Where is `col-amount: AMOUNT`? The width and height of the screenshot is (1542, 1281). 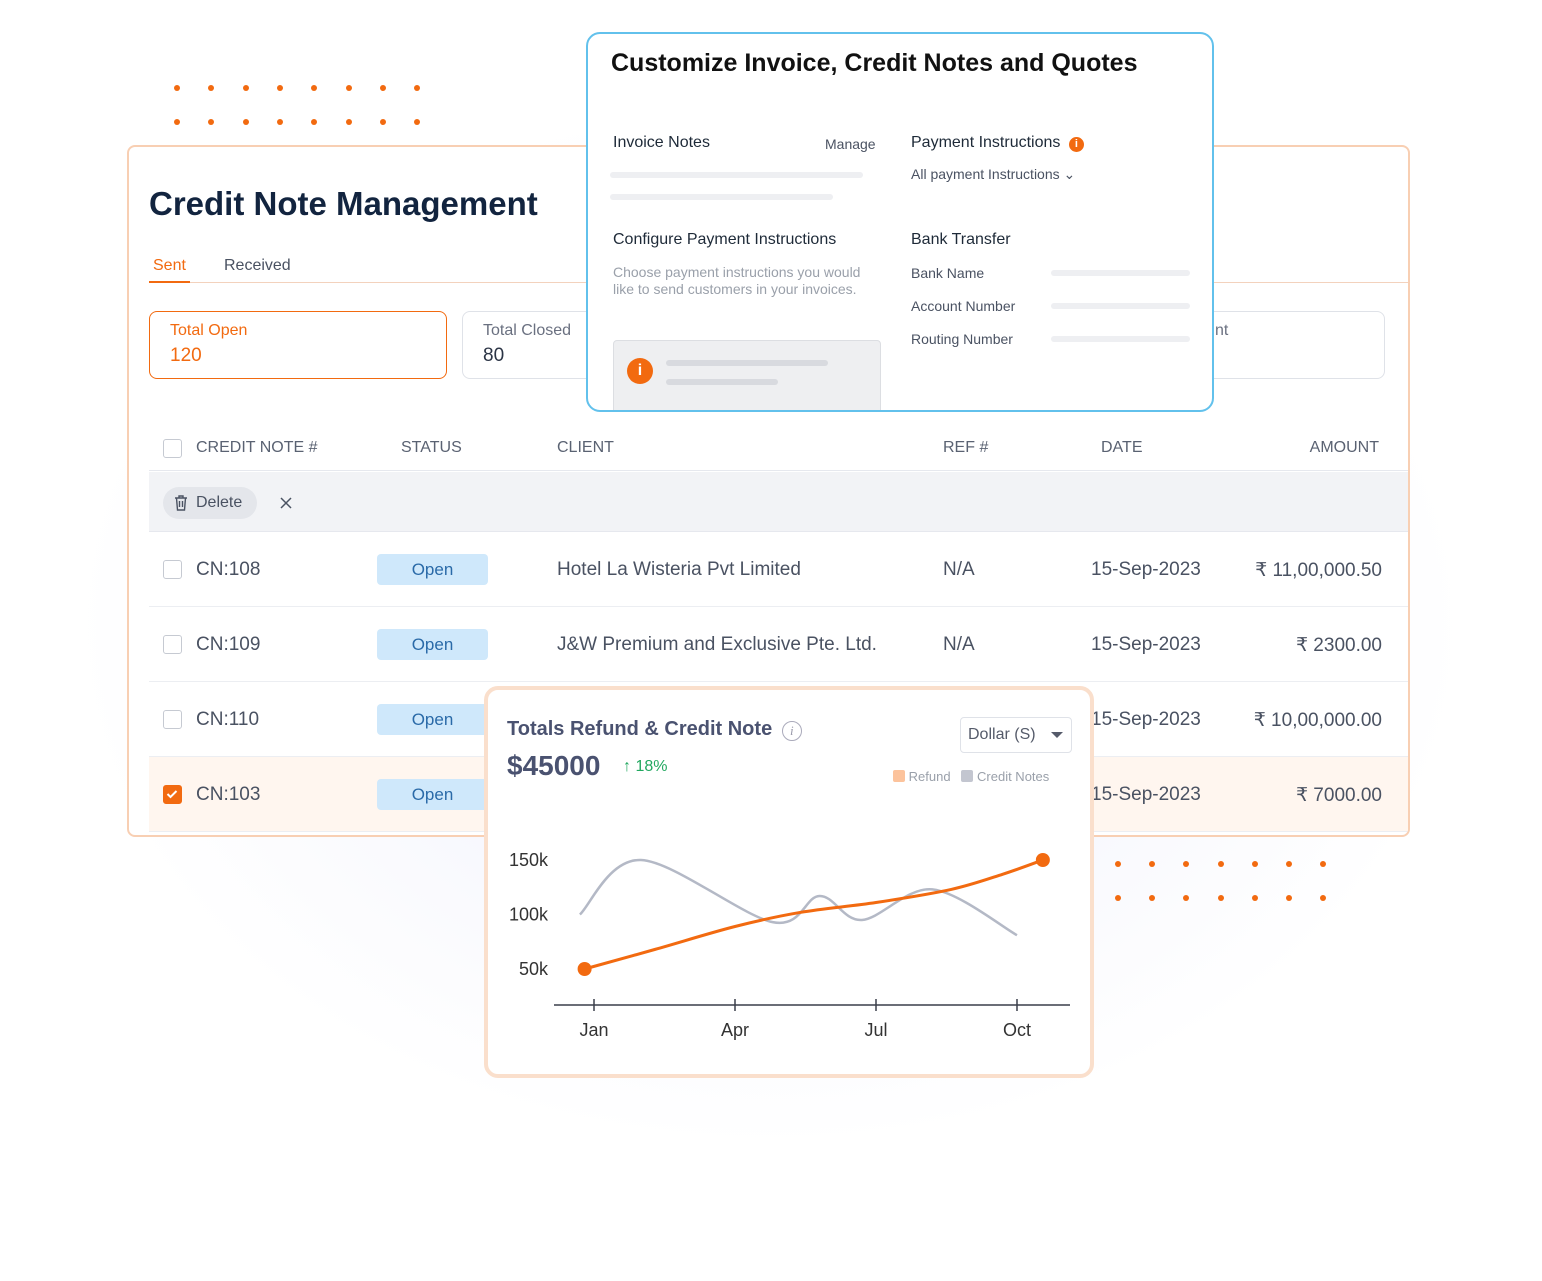
col-amount: AMOUNT is located at coordinates (1344, 448).